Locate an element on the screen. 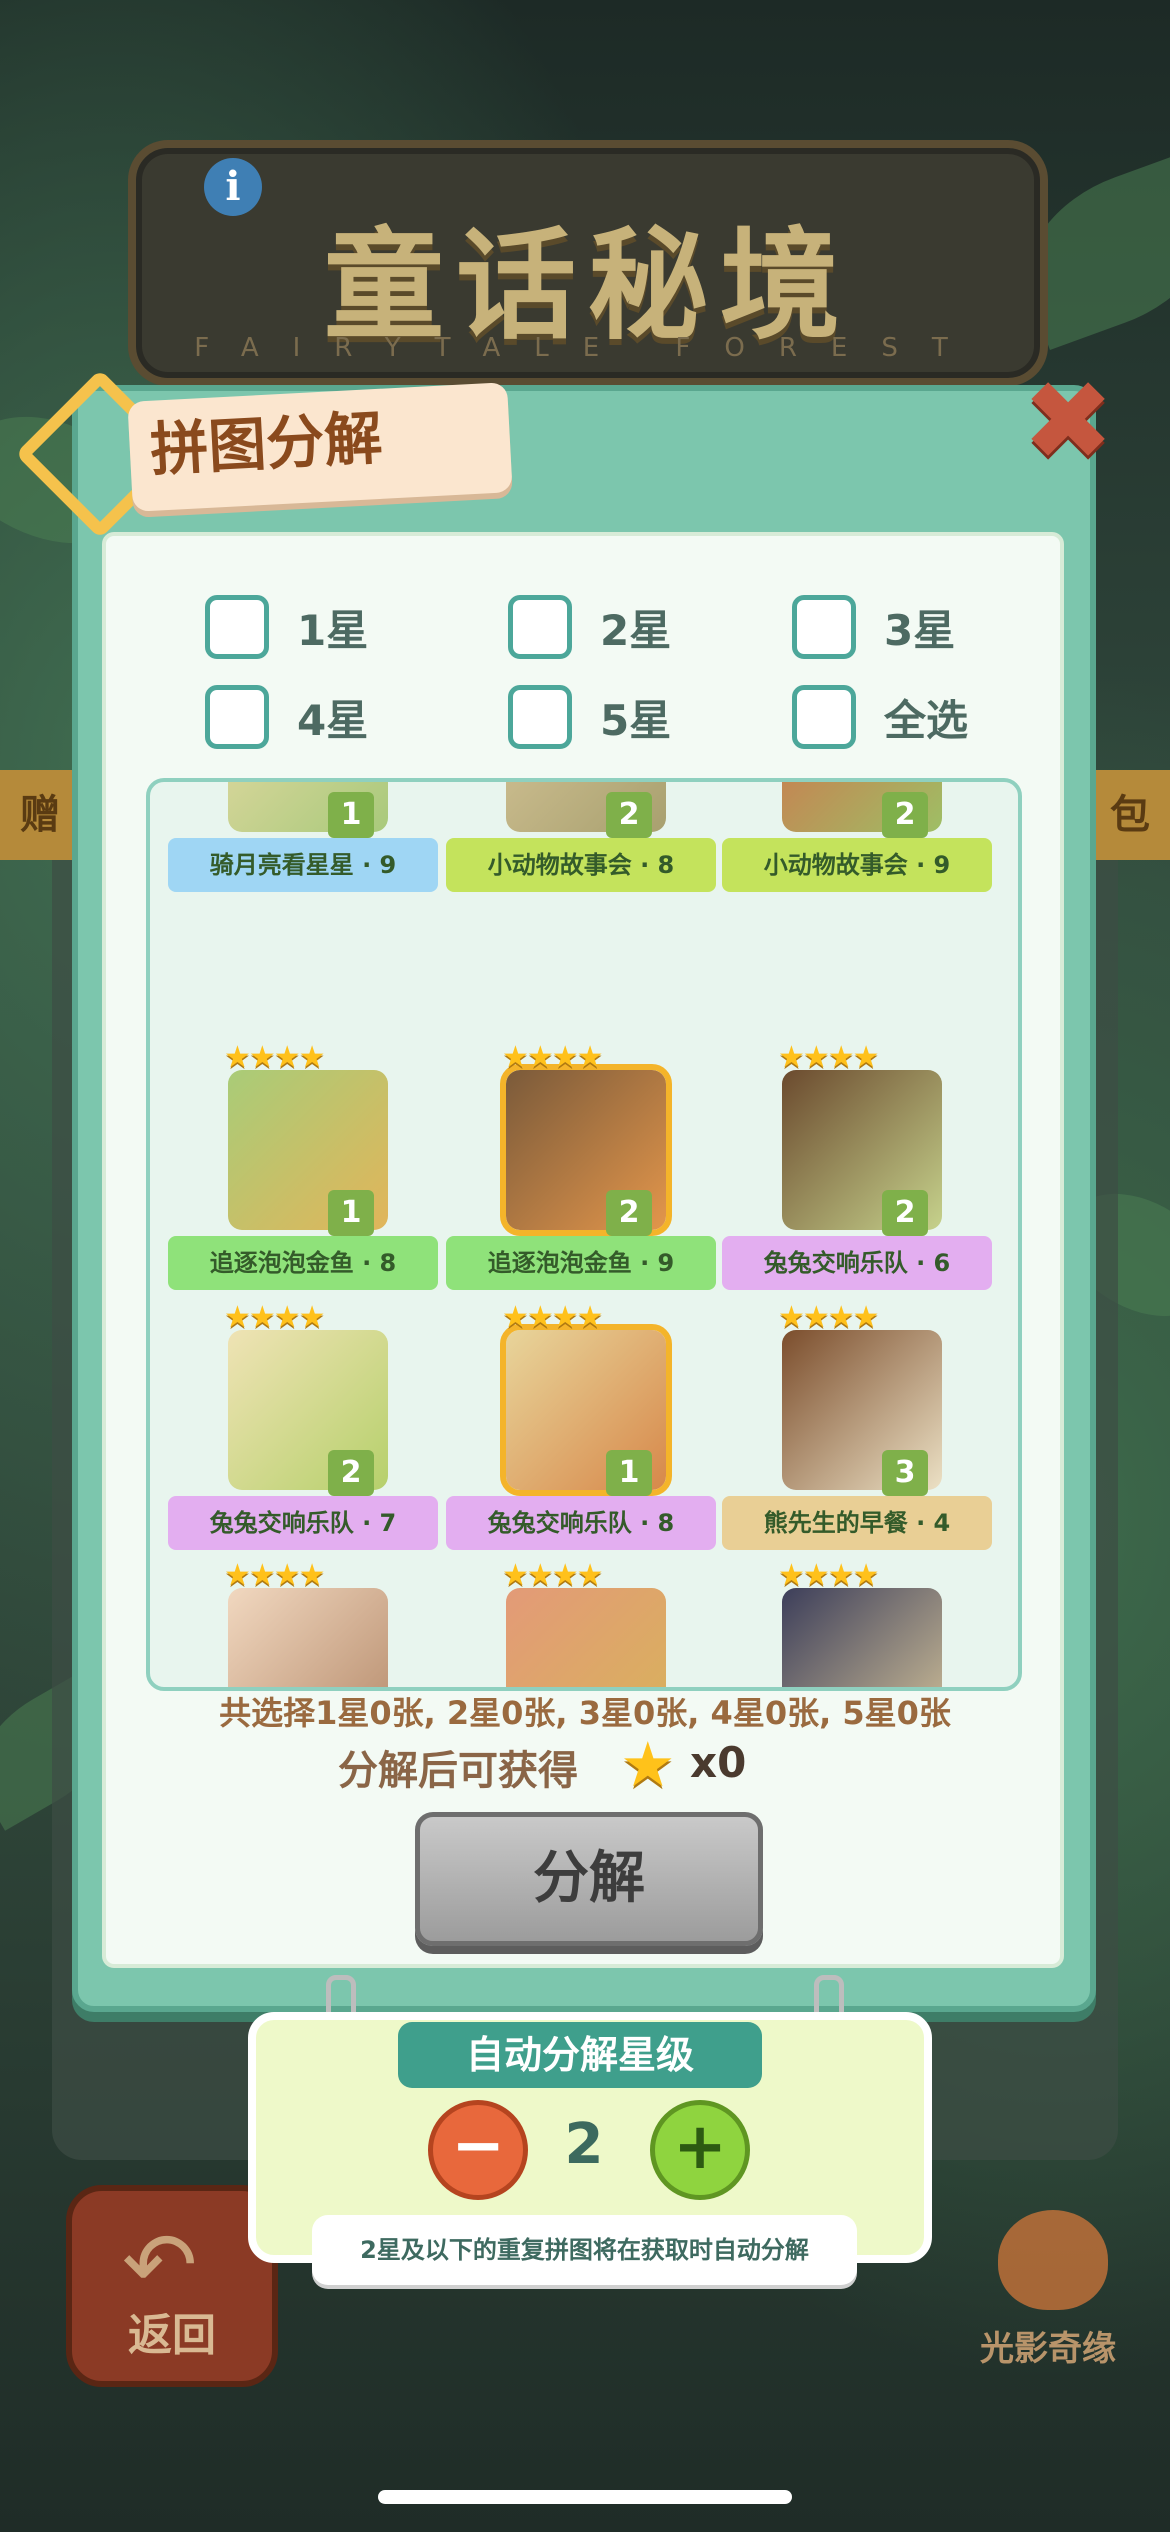 The height and width of the screenshot is (2532, 1170). banner-subtitle: FAIRYTALE FOREST is located at coordinates (588, 348).